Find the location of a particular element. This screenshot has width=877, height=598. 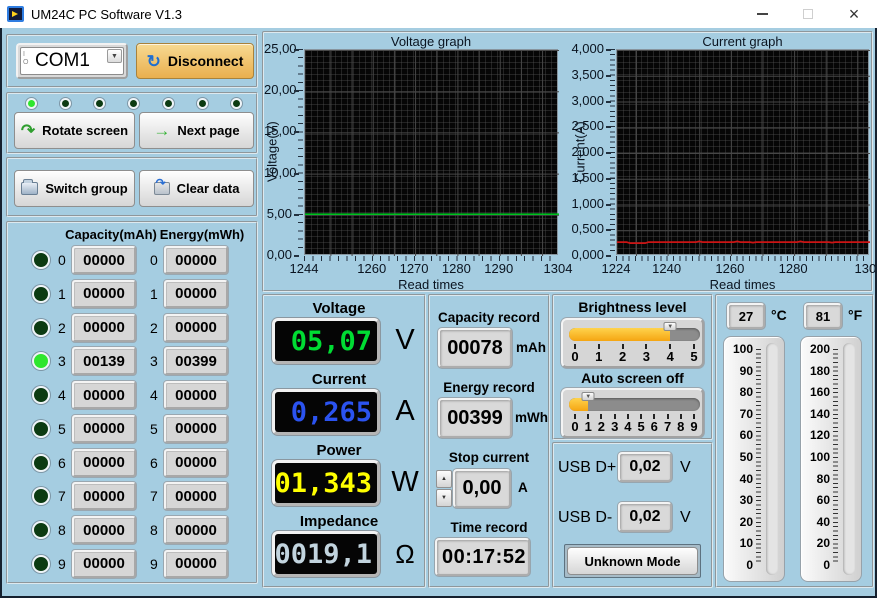

switch-group-button: Switch group is located at coordinates (74, 188).